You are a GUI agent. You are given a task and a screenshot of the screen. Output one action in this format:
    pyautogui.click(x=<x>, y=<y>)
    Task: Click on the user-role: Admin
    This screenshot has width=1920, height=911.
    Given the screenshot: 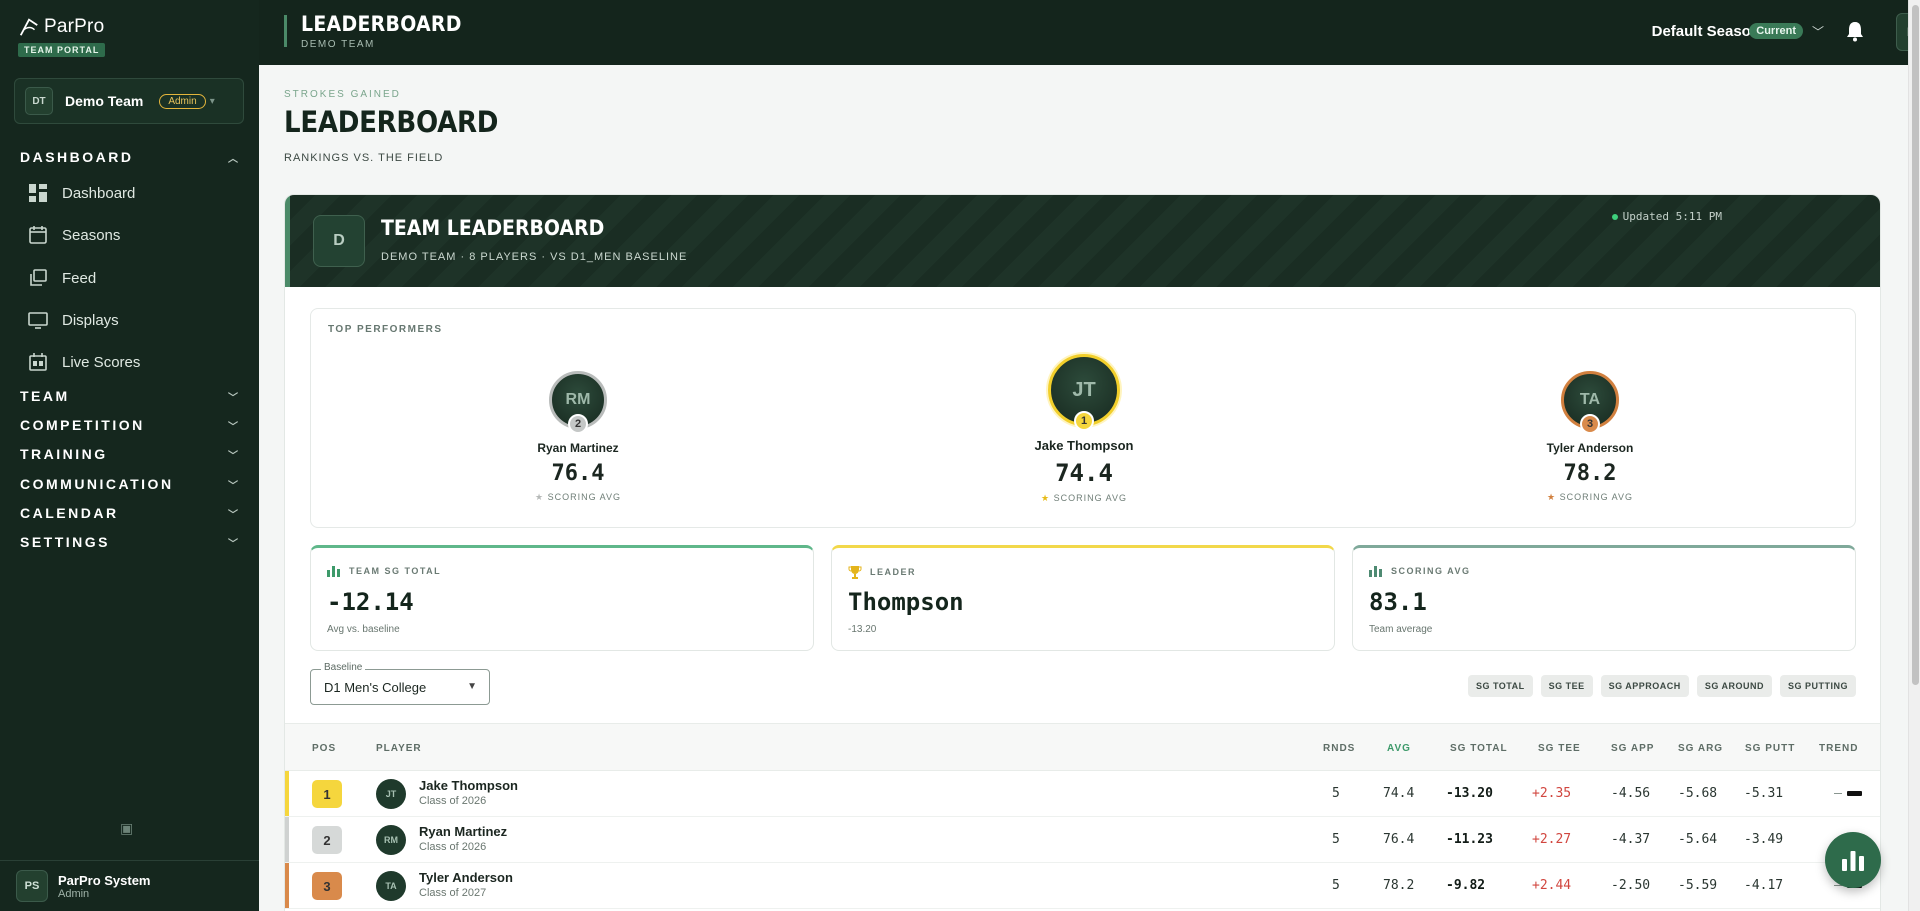 What is the action you would take?
    pyautogui.click(x=74, y=893)
    